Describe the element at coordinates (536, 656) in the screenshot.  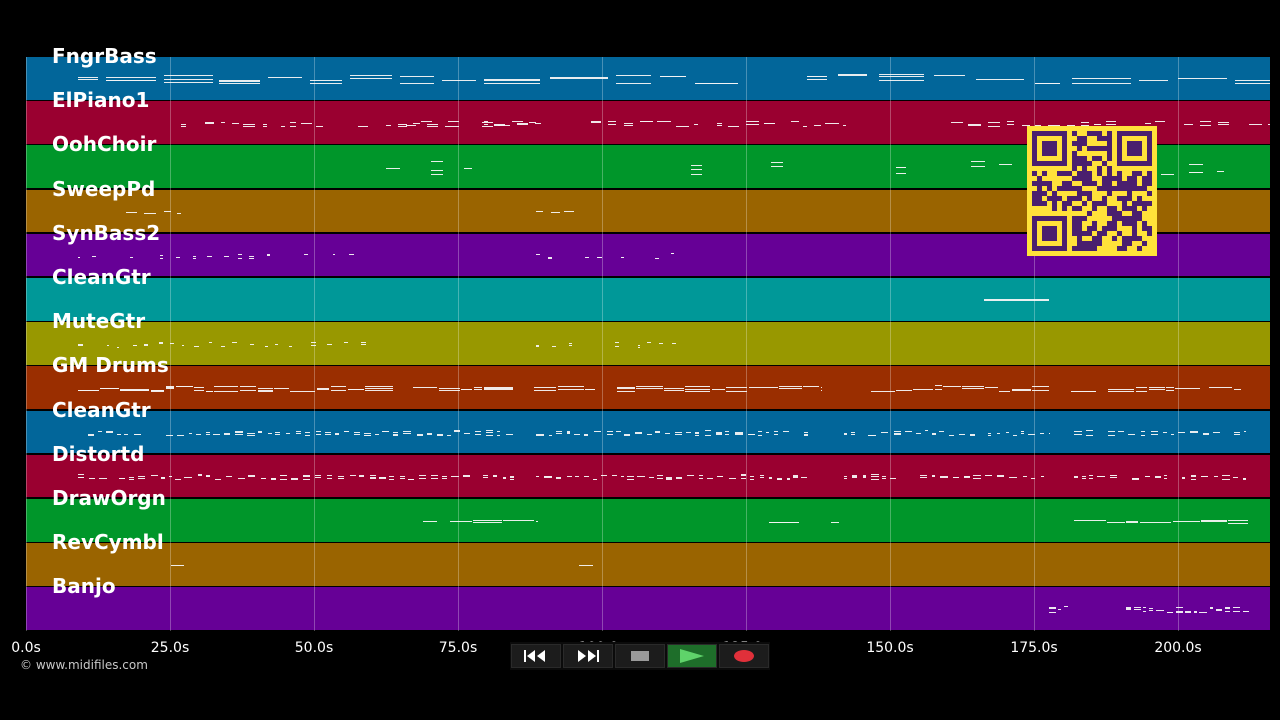
I see `rewind-button` at that location.